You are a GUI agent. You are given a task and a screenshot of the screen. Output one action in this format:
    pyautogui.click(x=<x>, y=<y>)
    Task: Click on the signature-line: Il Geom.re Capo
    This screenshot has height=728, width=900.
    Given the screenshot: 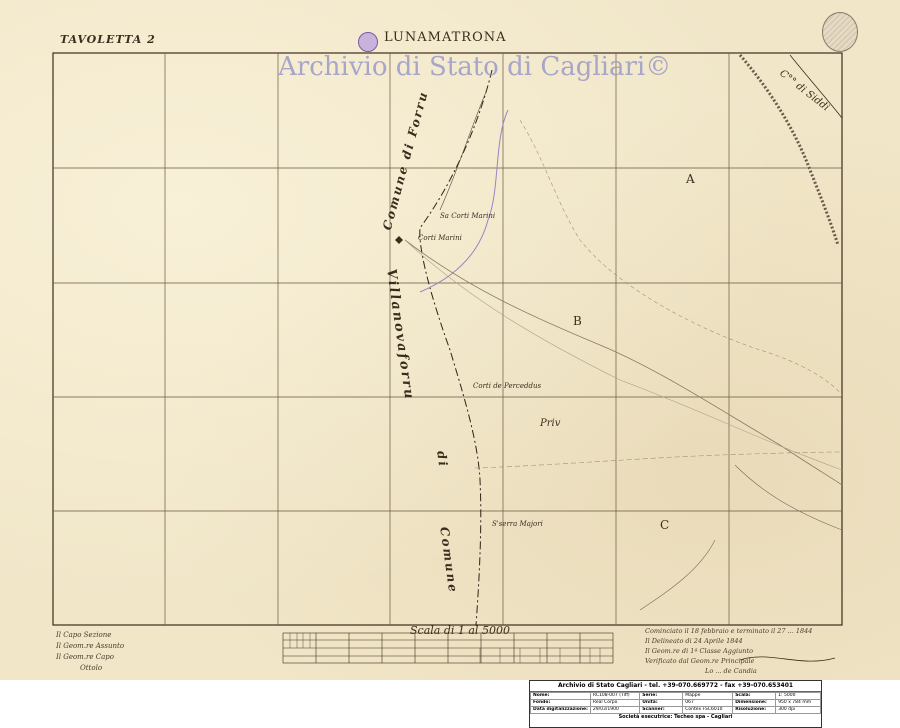 What is the action you would take?
    pyautogui.click(x=85, y=657)
    